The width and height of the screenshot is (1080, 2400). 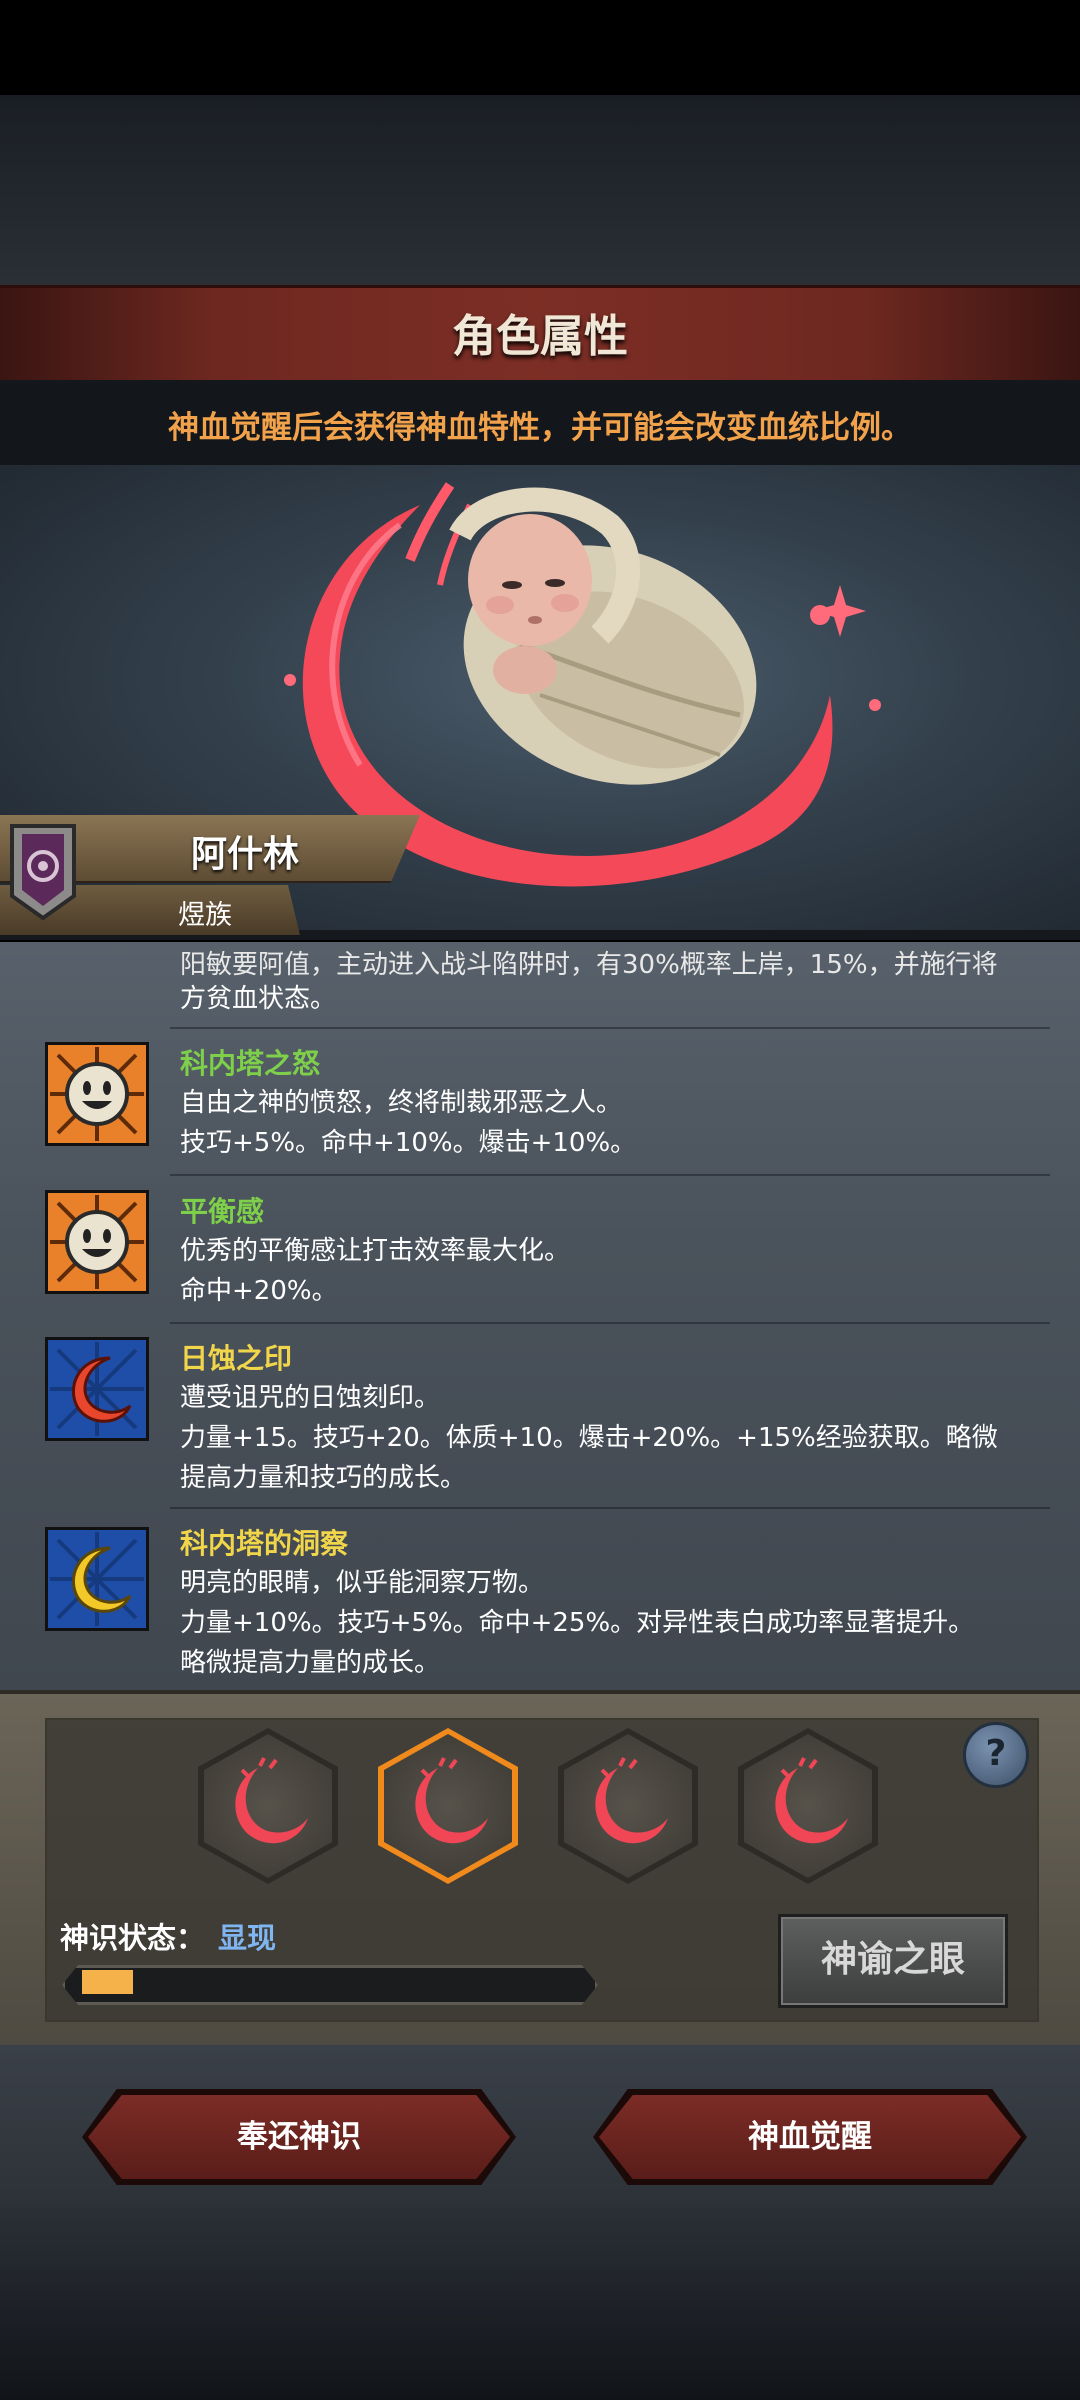 What do you see at coordinates (540, 190) in the screenshot?
I see `top-background` at bounding box center [540, 190].